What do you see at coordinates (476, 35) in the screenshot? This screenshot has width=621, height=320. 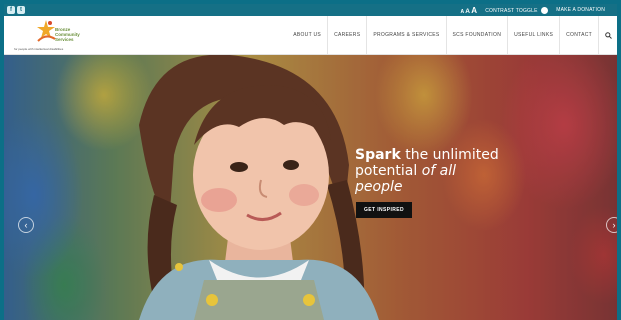 I see `nav-scs-foundation: SCS FOUNDATION` at bounding box center [476, 35].